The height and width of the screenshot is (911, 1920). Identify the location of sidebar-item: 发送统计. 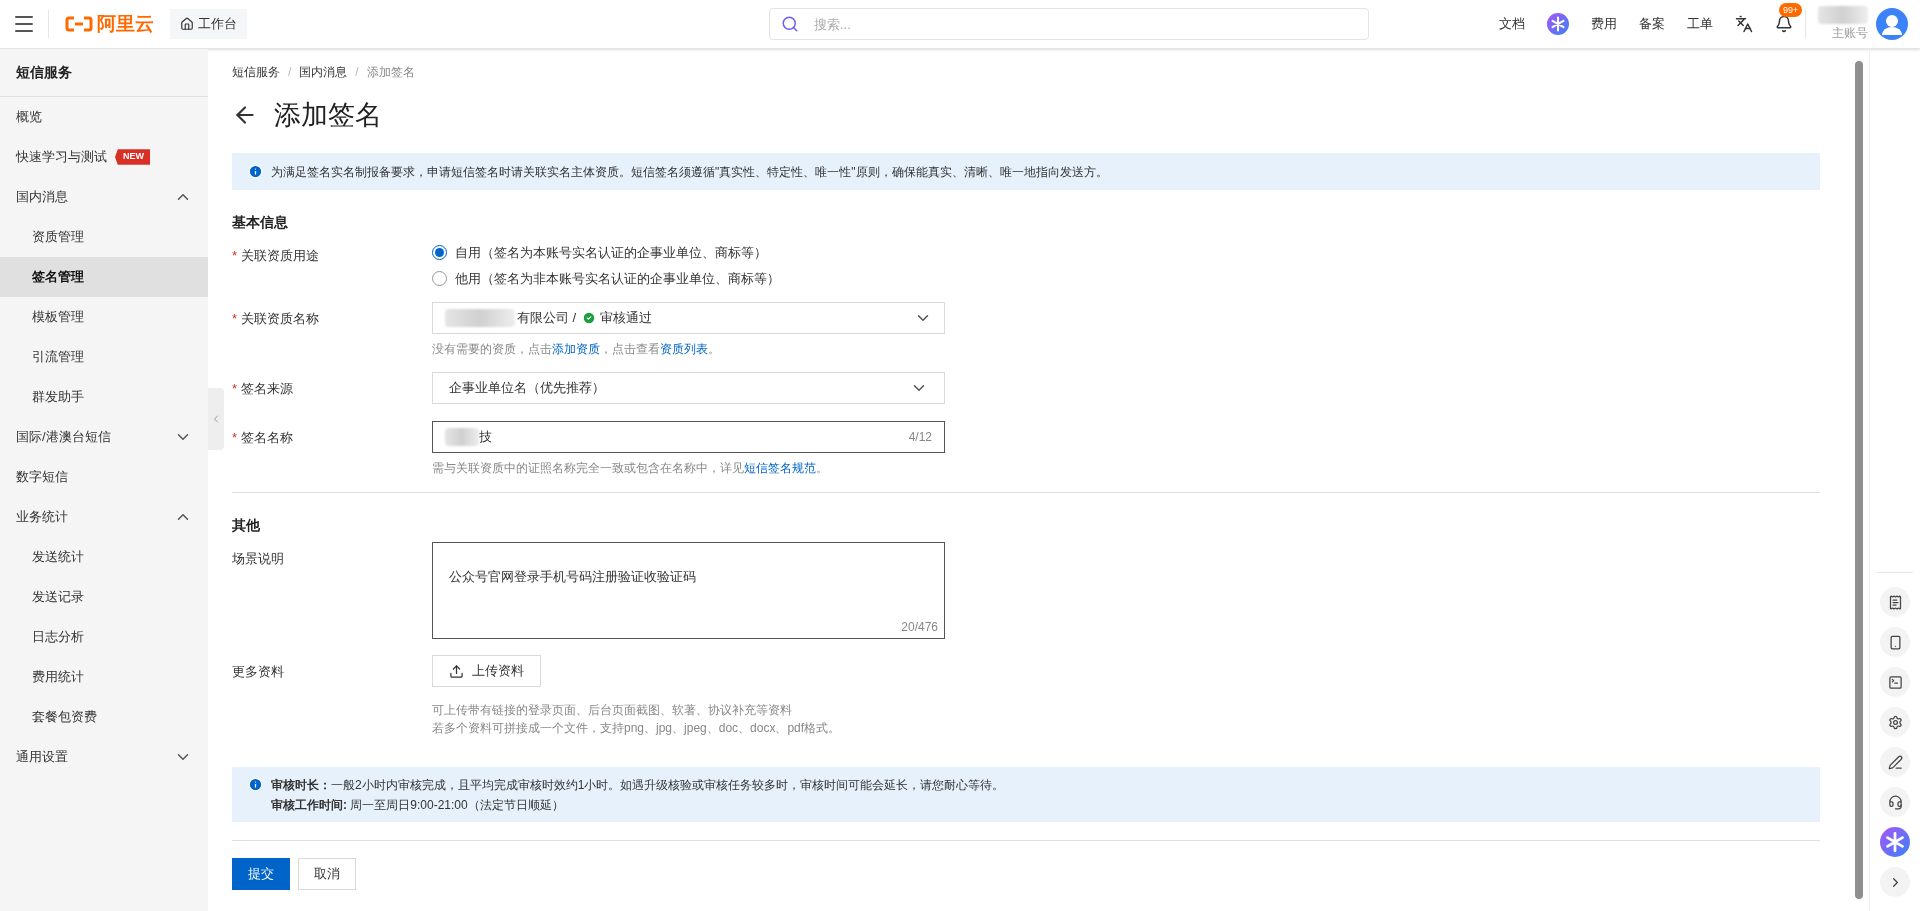
(104, 557).